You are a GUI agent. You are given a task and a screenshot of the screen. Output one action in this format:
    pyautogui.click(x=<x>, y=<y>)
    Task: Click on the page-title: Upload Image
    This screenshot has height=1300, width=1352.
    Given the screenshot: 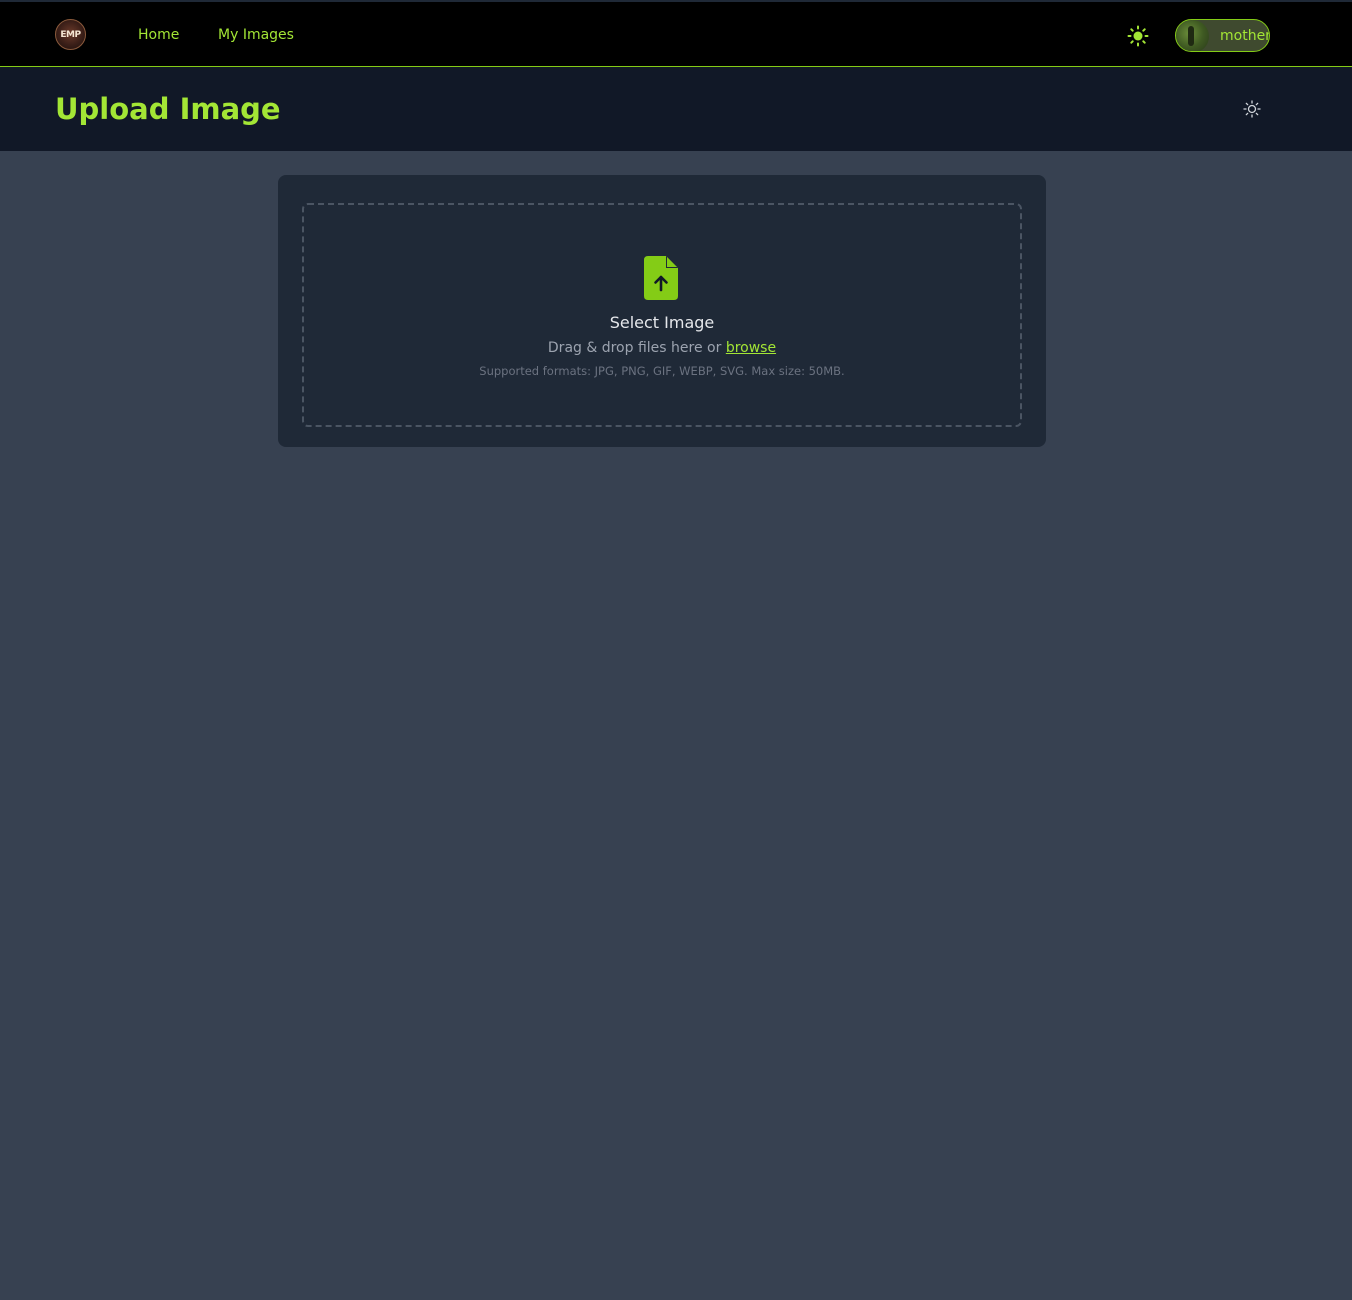 What is the action you would take?
    pyautogui.click(x=168, y=109)
    